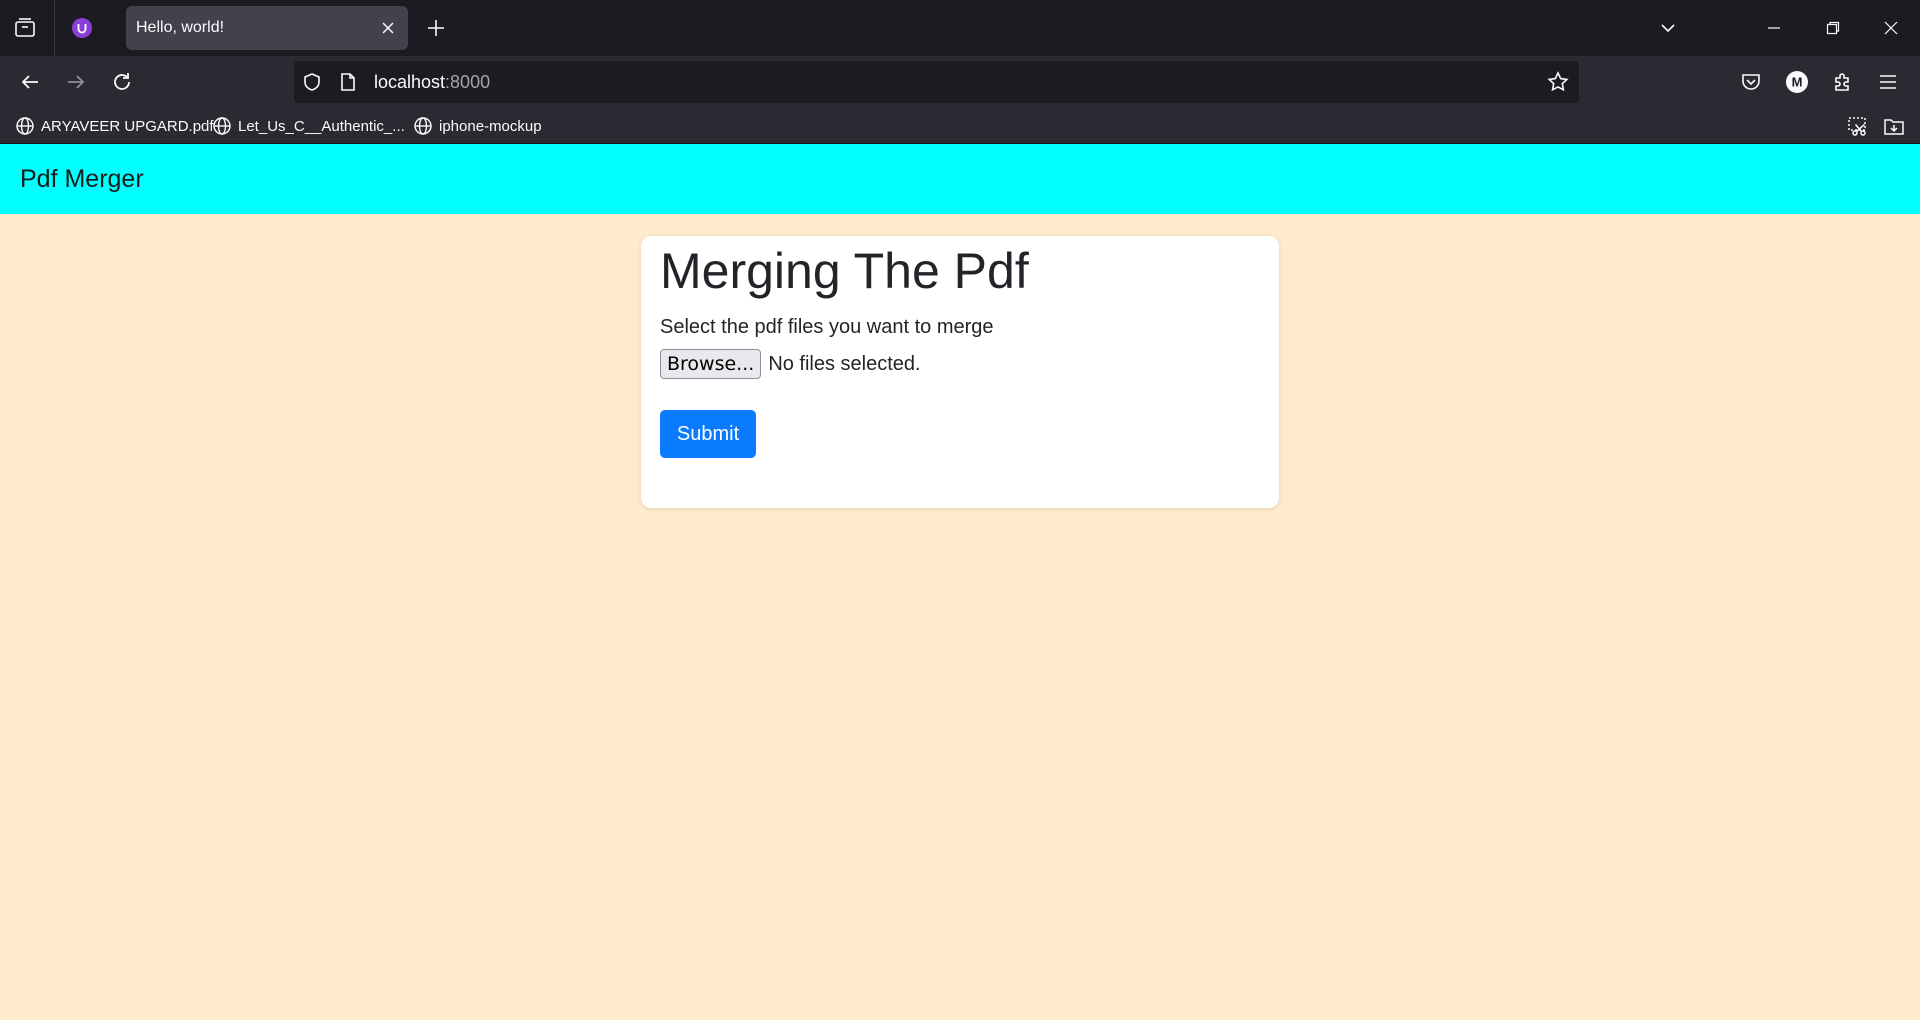 The width and height of the screenshot is (1920, 1020). What do you see at coordinates (1774, 28) in the screenshot?
I see `minimize-icon` at bounding box center [1774, 28].